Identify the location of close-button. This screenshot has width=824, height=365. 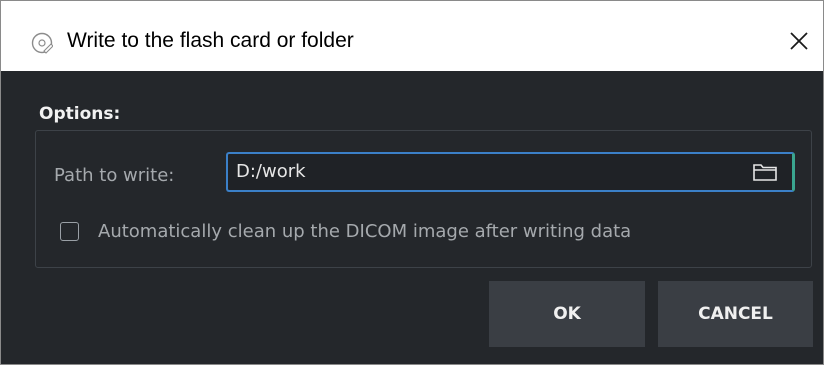
(799, 41).